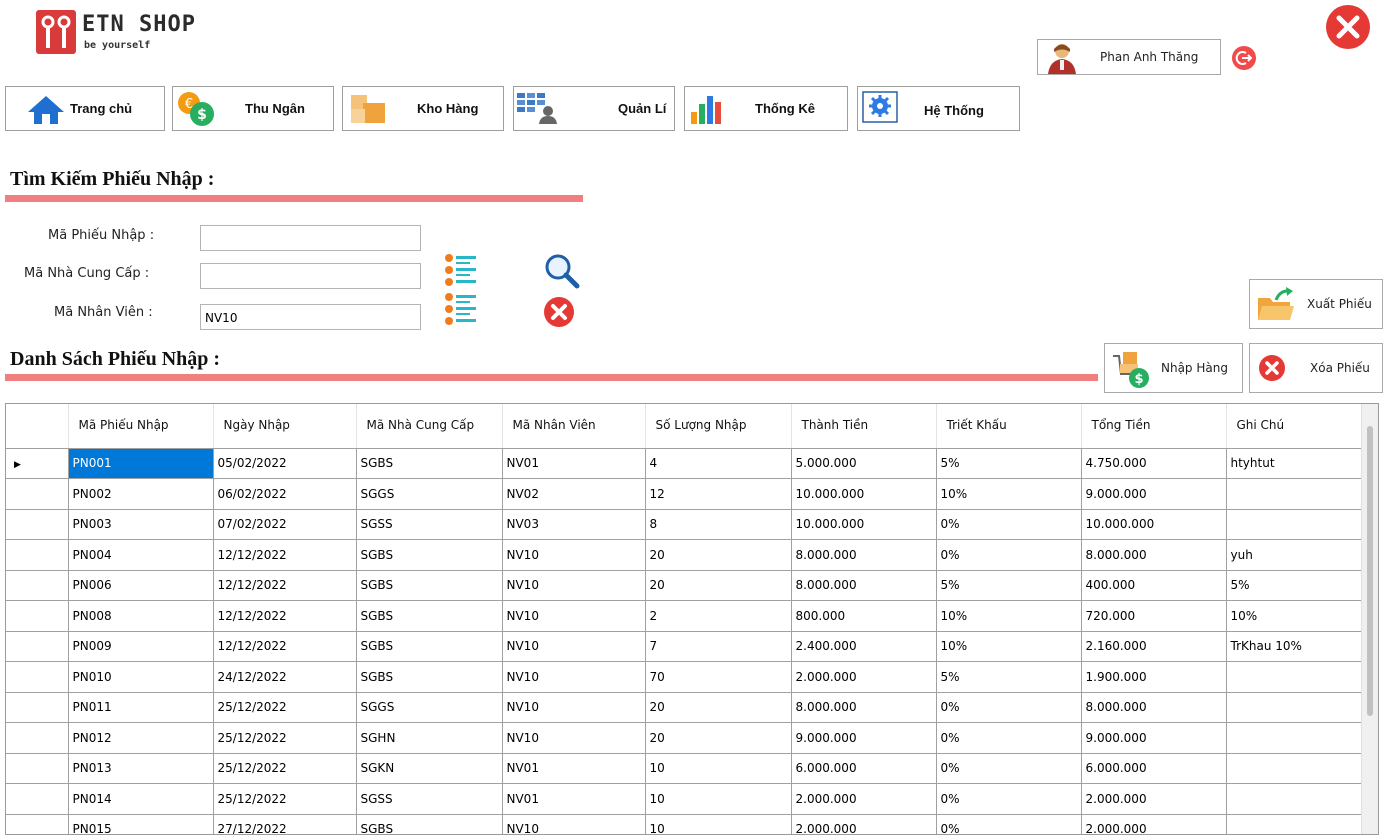  Describe the element at coordinates (863, 463) in the screenshot. I see `table-cell: 5.000.000` at that location.